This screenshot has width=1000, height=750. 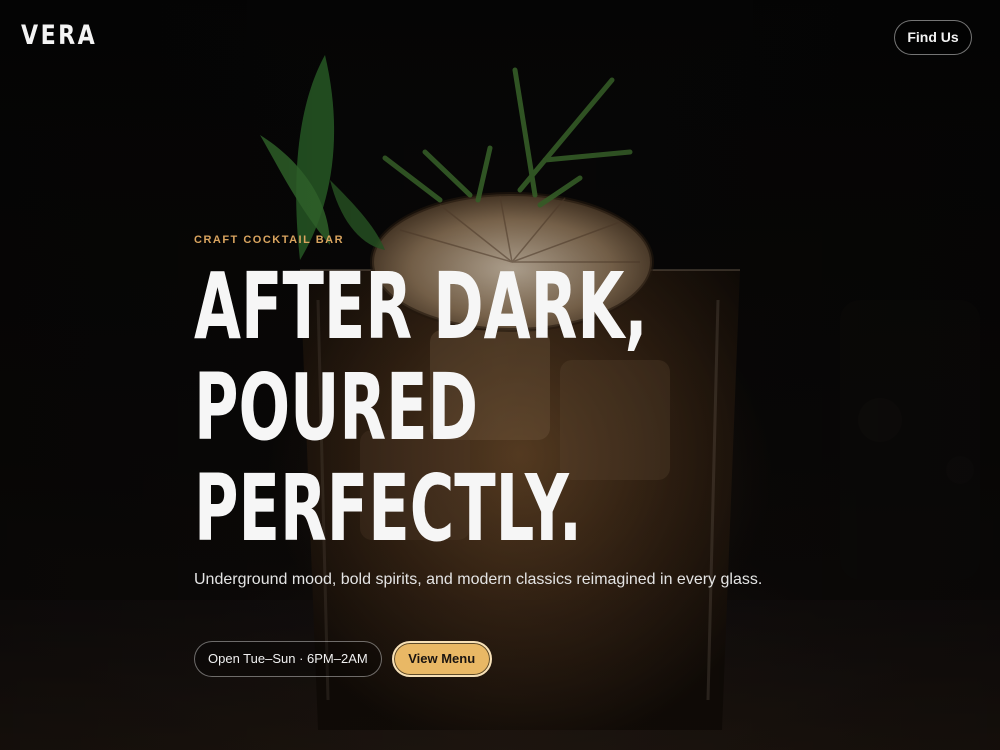 I want to click on headline-line: AFTER DARK,, so click(x=421, y=306).